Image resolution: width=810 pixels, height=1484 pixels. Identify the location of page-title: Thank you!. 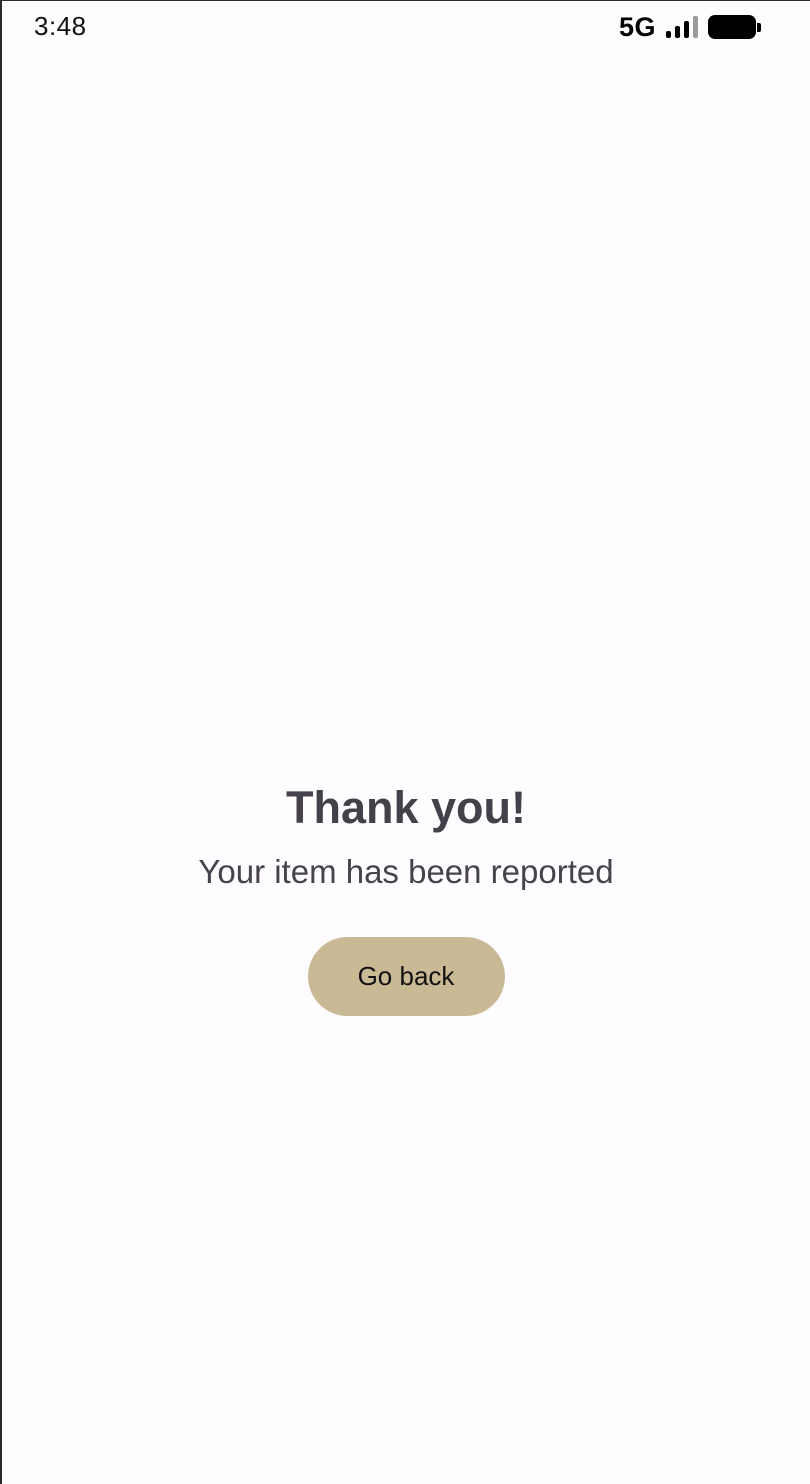
(405, 807).